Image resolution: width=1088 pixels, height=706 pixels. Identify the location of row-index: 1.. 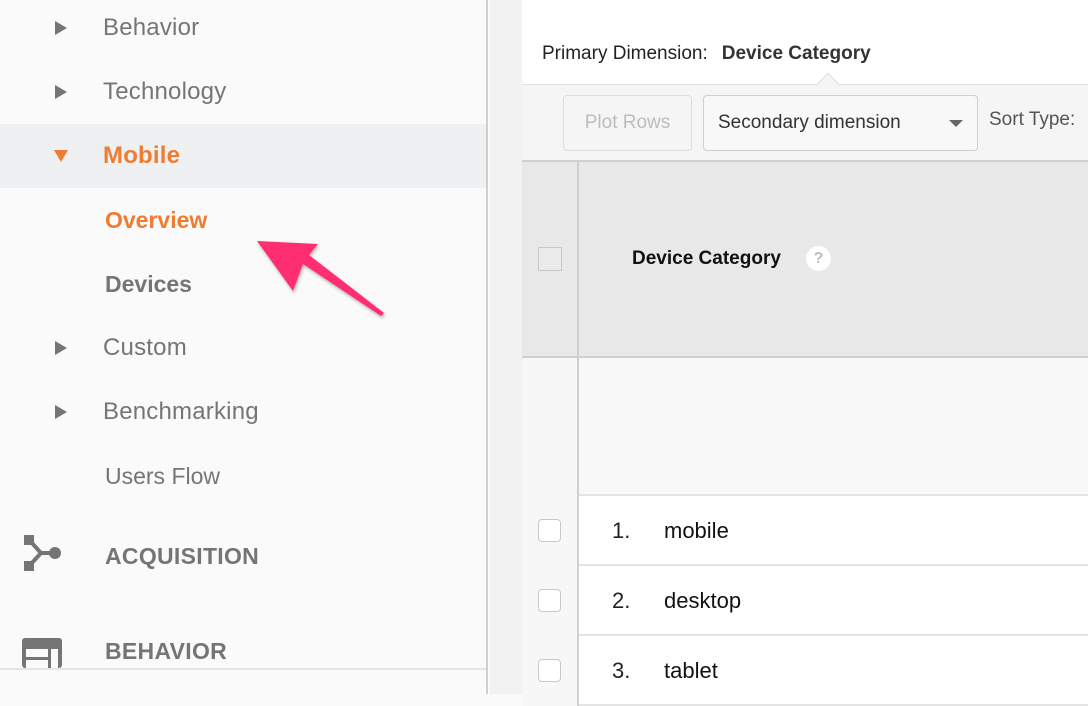
(621, 530).